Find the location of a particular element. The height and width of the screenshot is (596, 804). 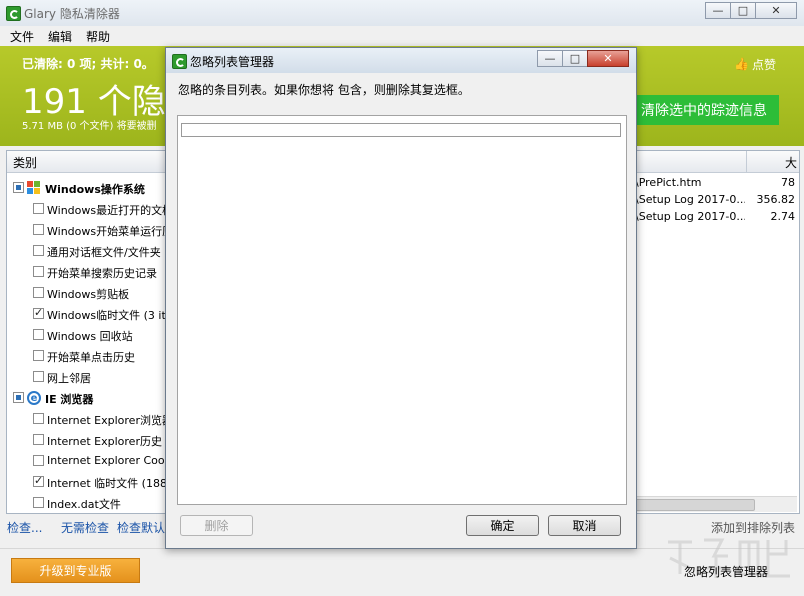

like-button: 点赞 is located at coordinates (764, 64).